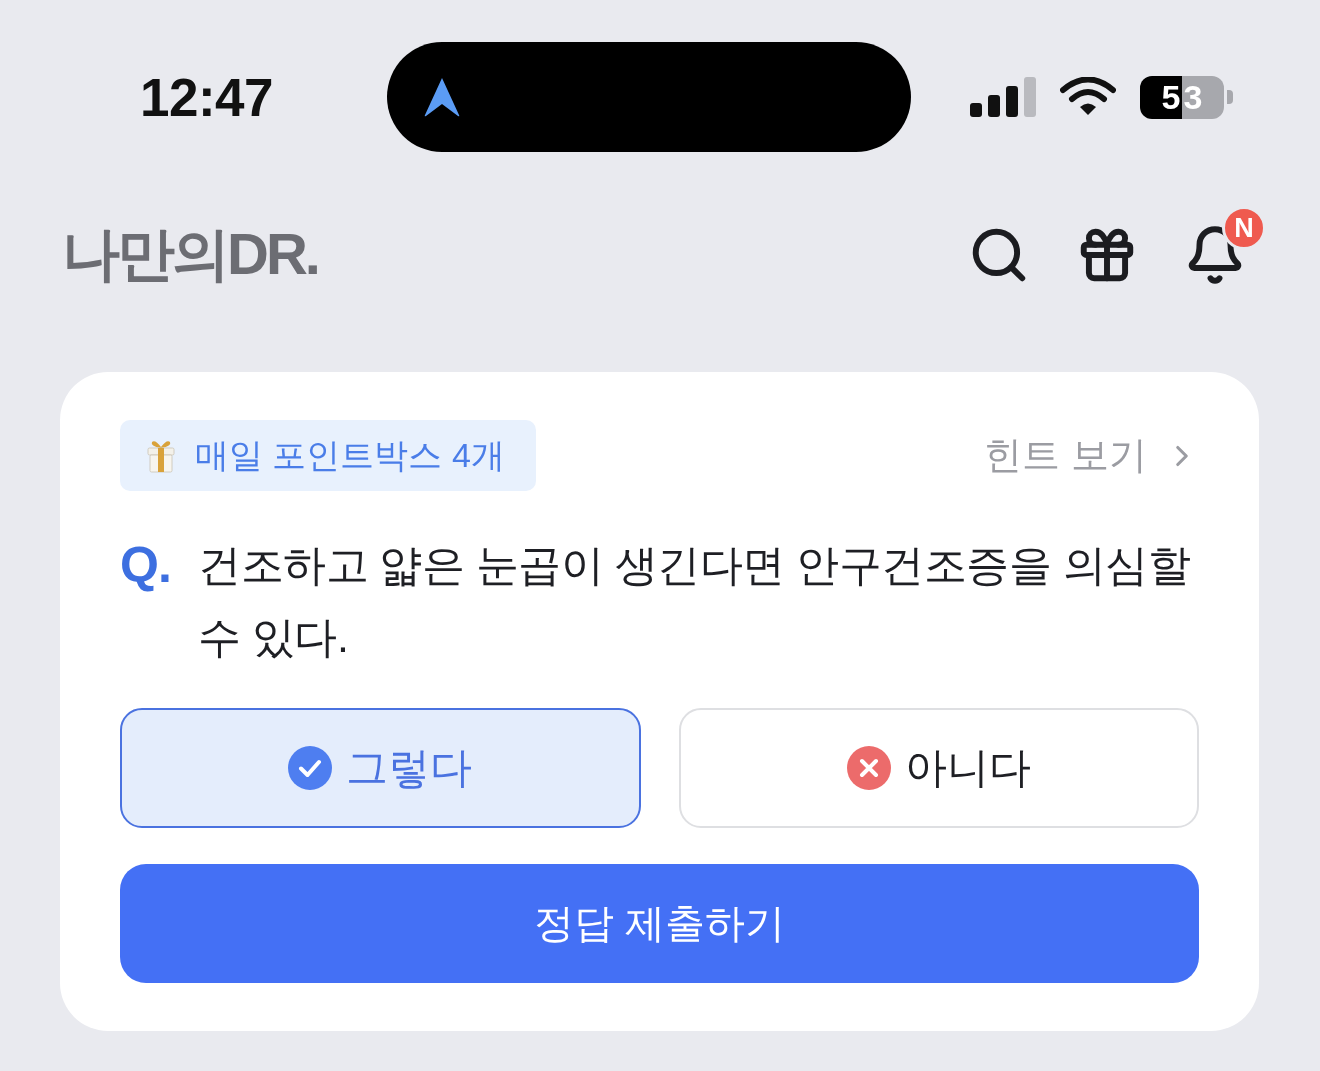 Image resolution: width=1320 pixels, height=1071 pixels. Describe the element at coordinates (190, 254) in the screenshot. I see `app-logo: 나만의DR.` at that location.